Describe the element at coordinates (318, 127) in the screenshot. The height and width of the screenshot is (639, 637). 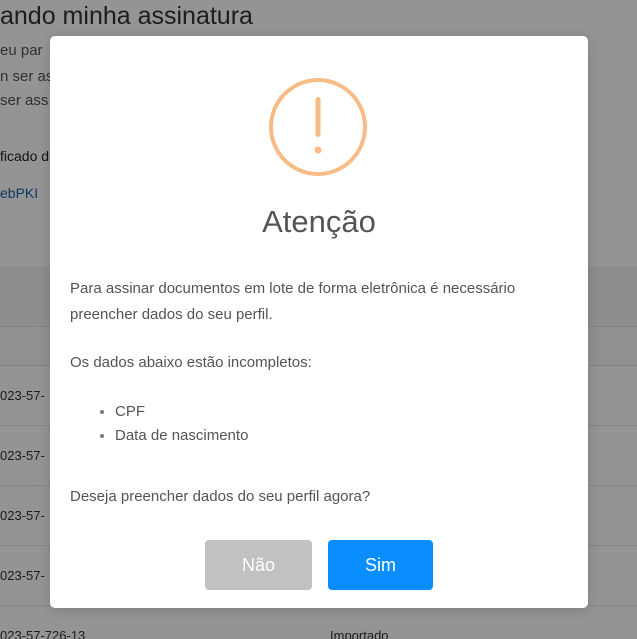
I see `warning-icon` at that location.